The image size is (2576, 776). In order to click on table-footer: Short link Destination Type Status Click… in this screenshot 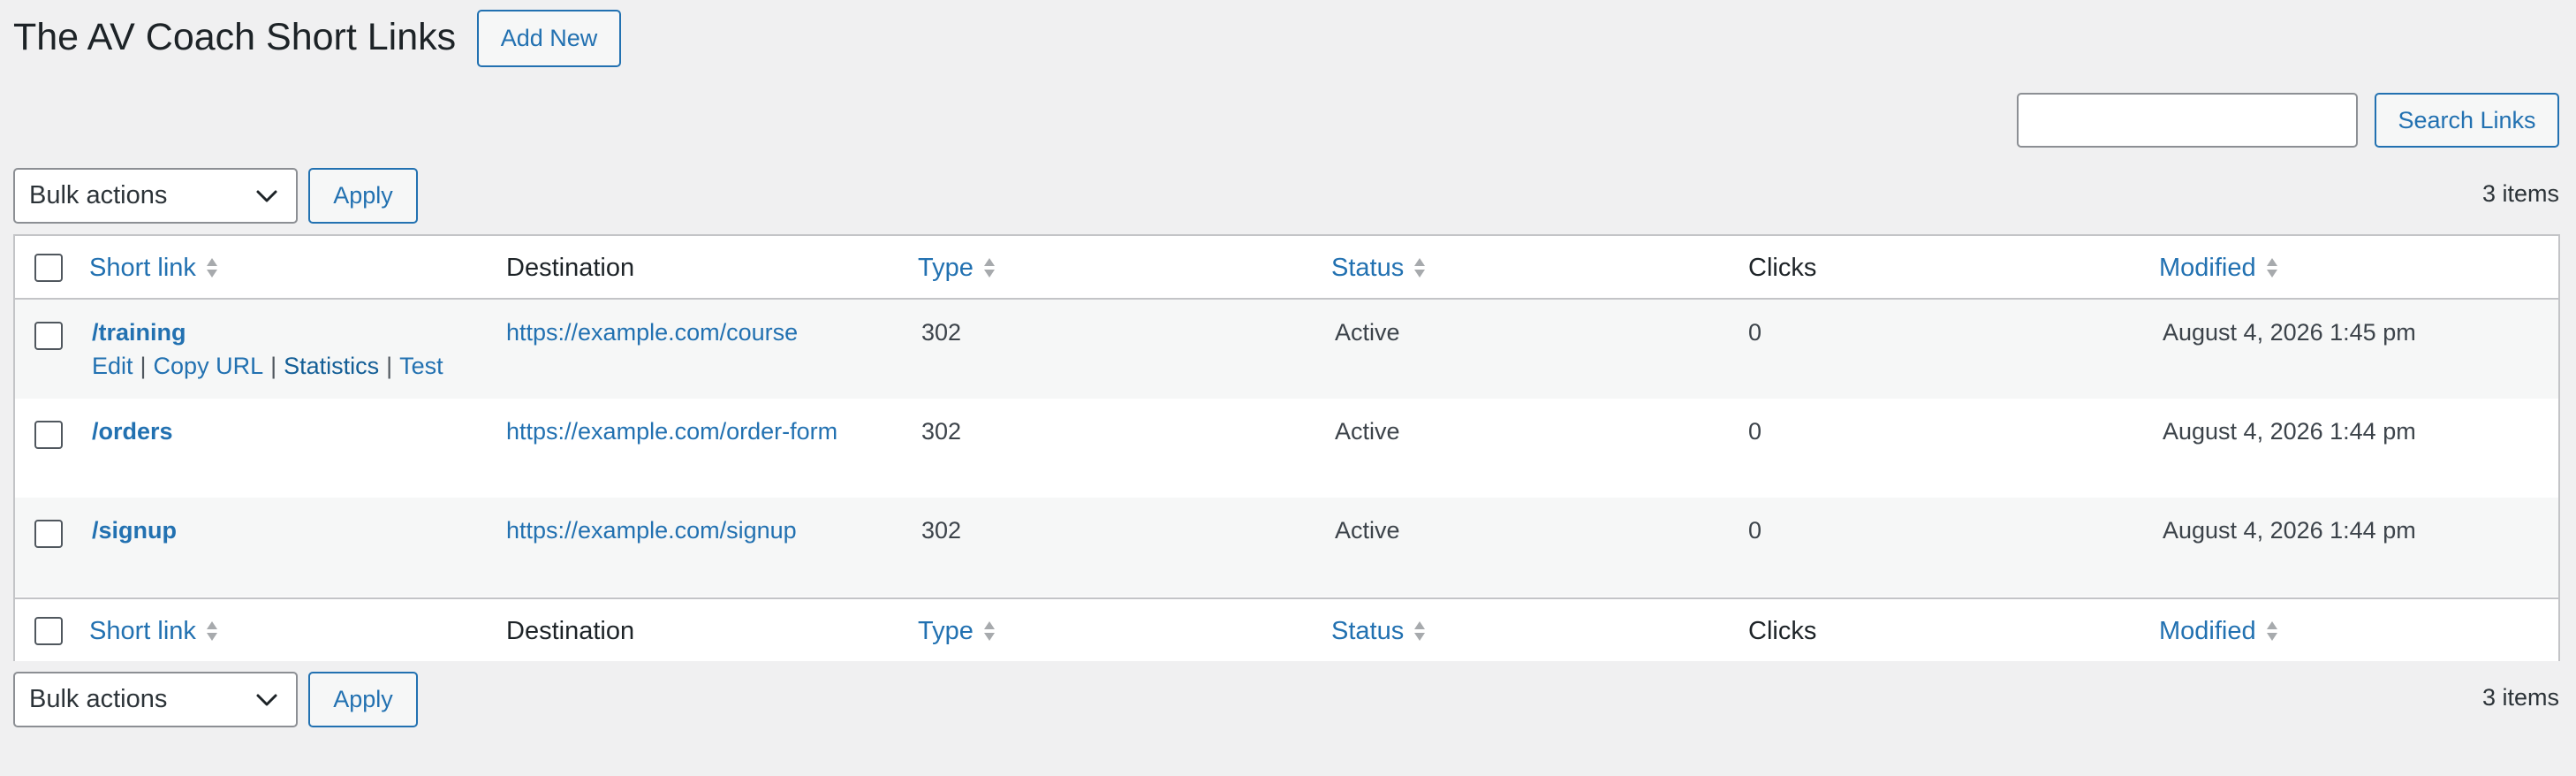, I will do `click(1286, 629)`.